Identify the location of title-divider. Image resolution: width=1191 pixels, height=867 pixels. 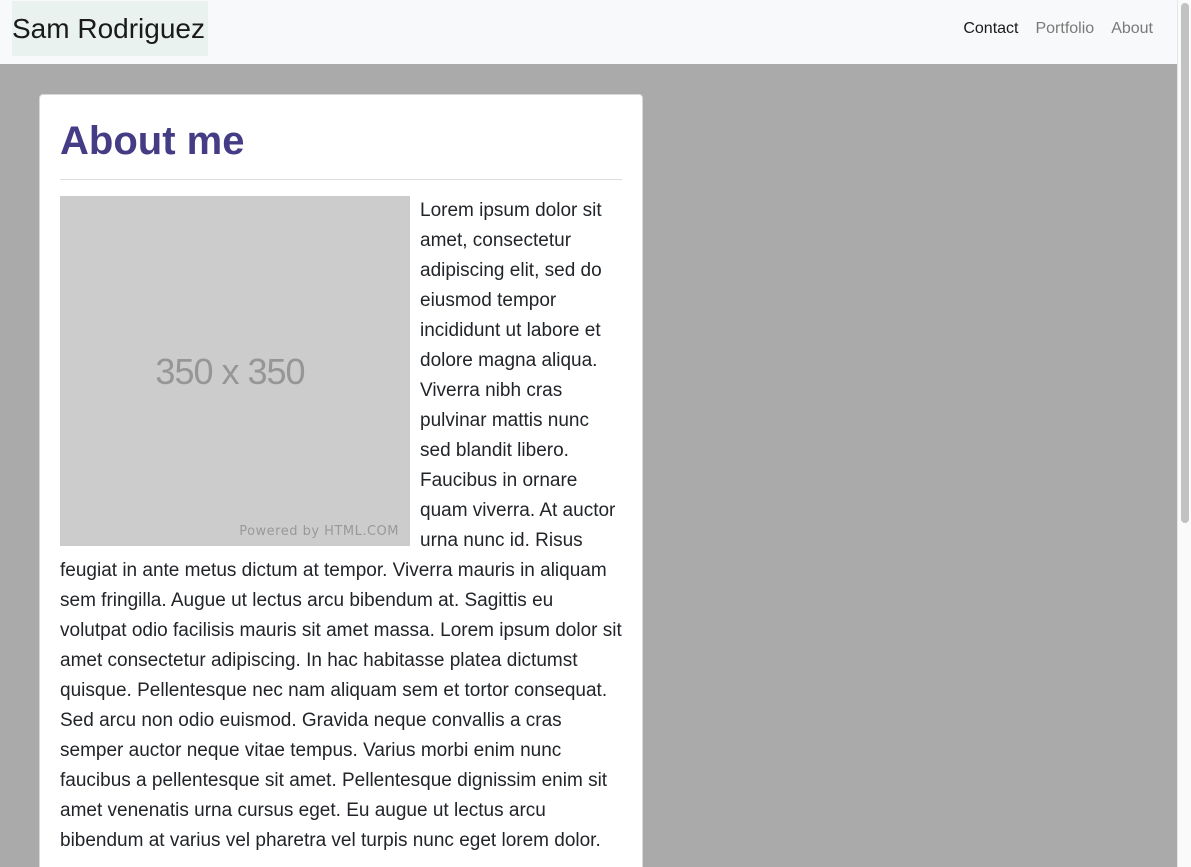
(341, 179).